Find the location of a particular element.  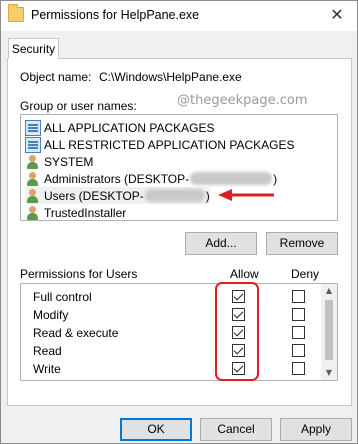

list-item-label: TrustedInstaller is located at coordinates (85, 212).